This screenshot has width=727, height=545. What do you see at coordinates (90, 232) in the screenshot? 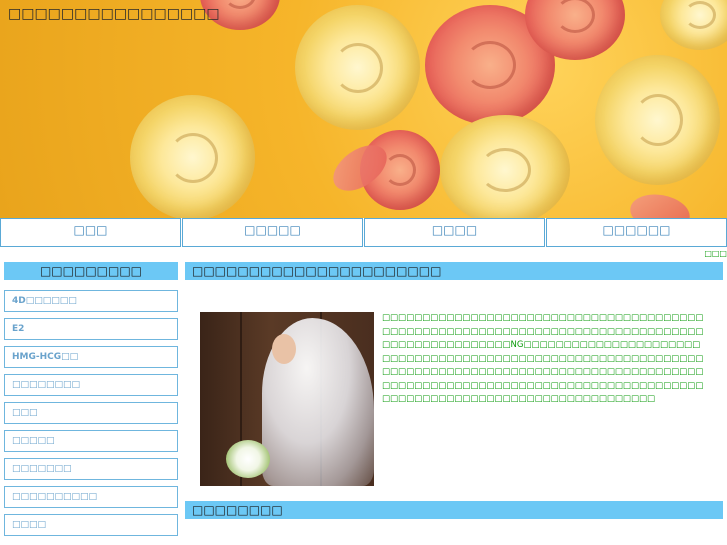
I see `nav-item-home: □□□` at bounding box center [90, 232].